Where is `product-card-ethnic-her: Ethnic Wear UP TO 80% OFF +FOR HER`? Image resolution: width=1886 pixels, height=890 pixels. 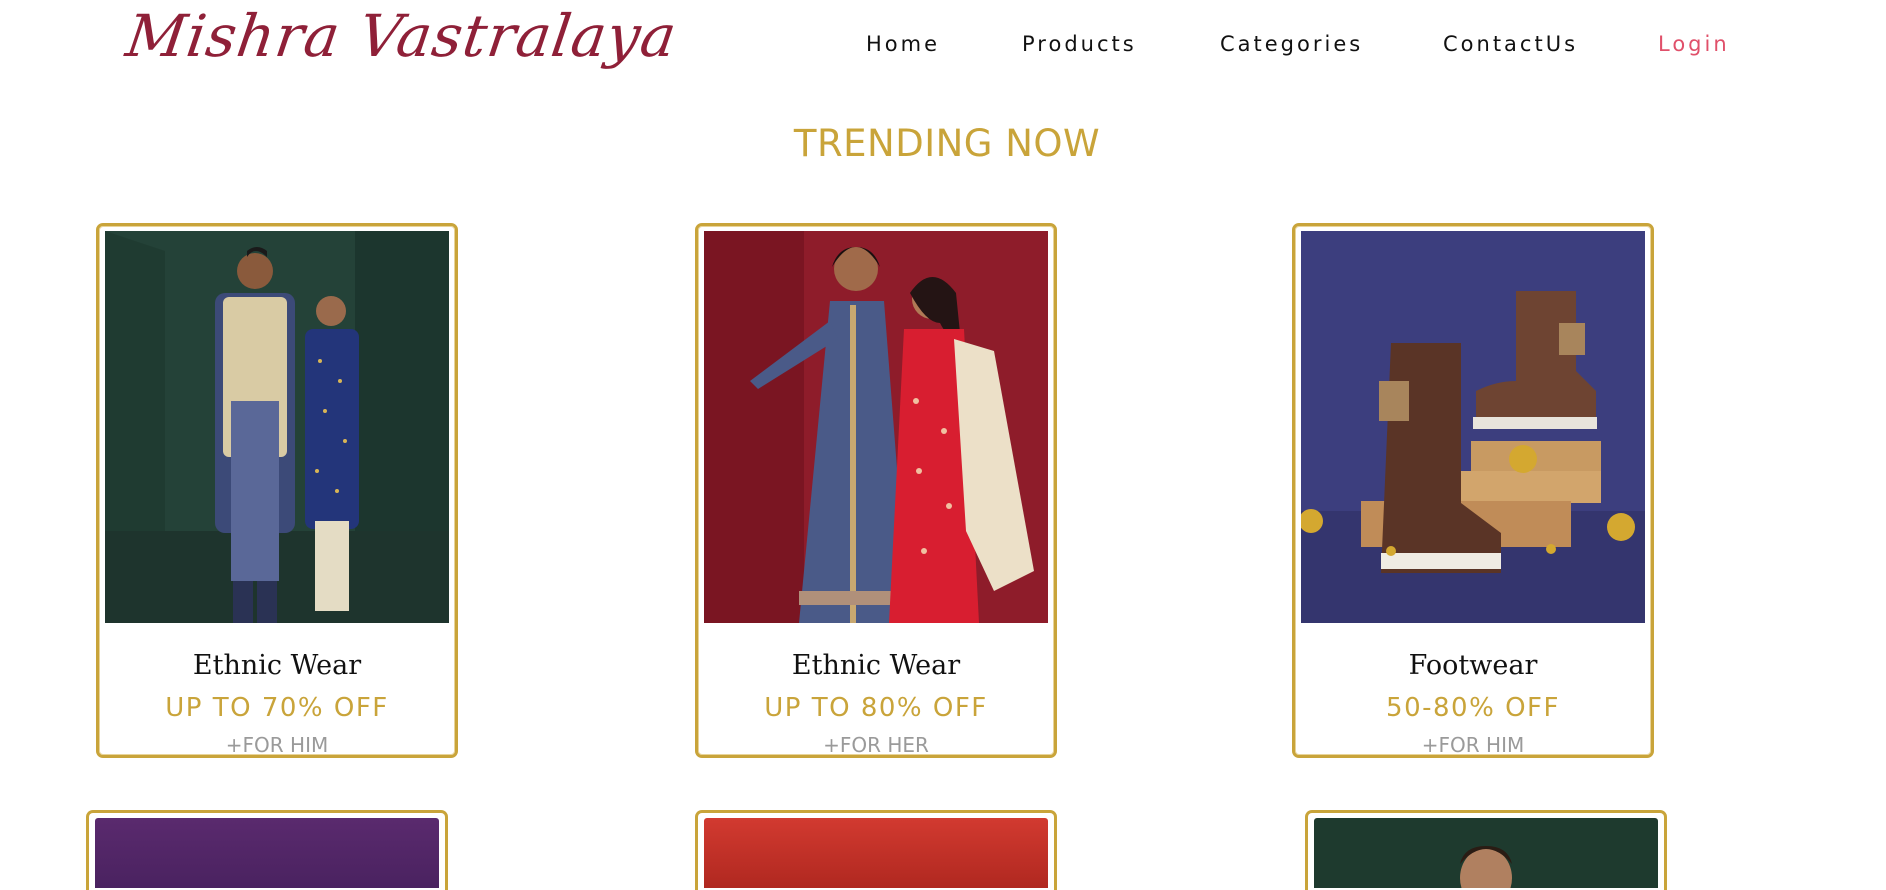
product-card-ethnic-her: Ethnic Wear UP TO 80% OFF +FOR HER is located at coordinates (876, 490).